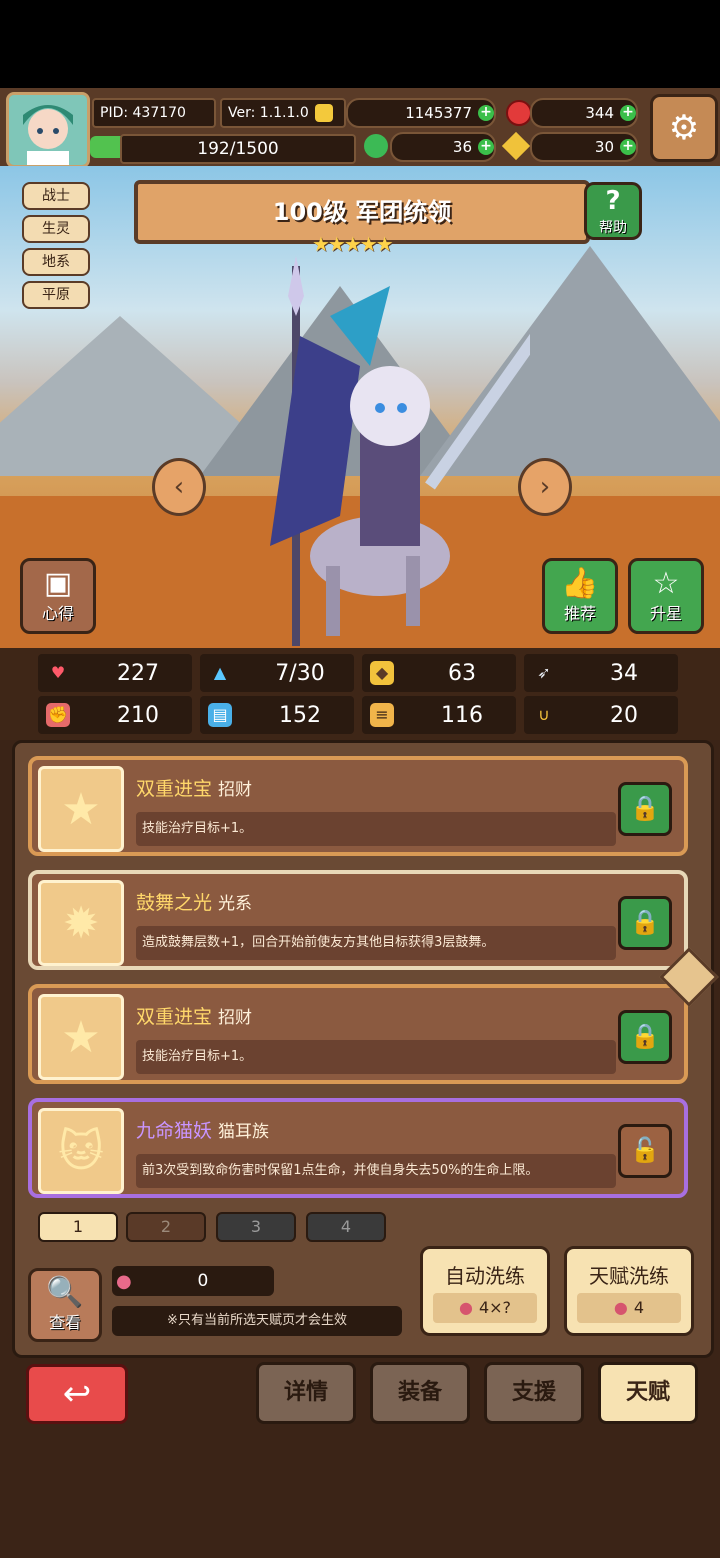 The image size is (720, 1558). What do you see at coordinates (421, 113) in the screenshot?
I see `gold-counter: 1145377 +` at bounding box center [421, 113].